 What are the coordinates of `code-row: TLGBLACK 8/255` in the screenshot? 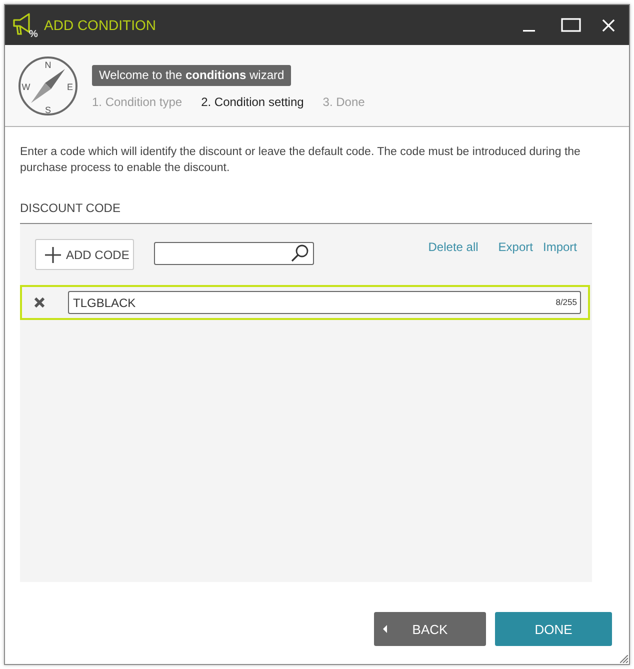 It's located at (305, 302).